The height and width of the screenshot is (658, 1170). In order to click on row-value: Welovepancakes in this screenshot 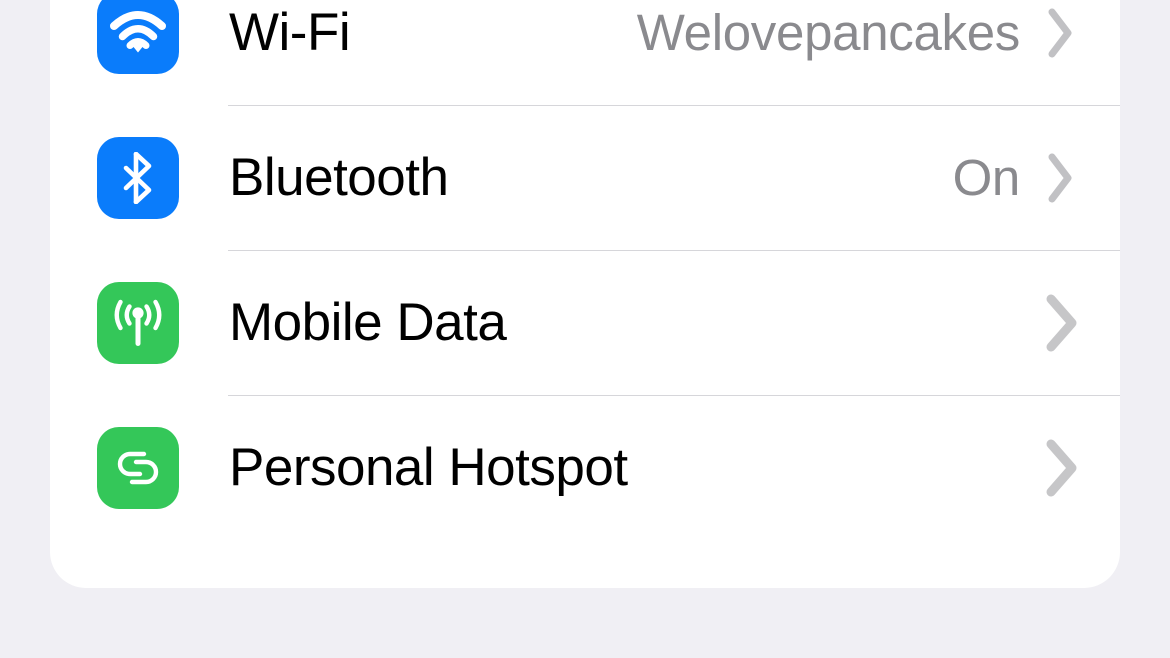, I will do `click(828, 32)`.